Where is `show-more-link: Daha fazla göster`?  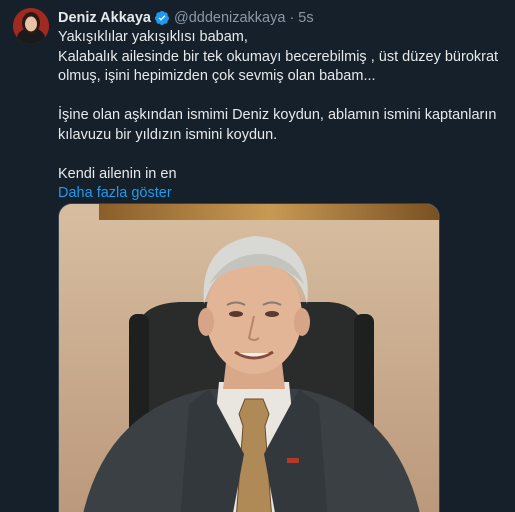
show-more-link: Daha fazla göster is located at coordinates (280, 194).